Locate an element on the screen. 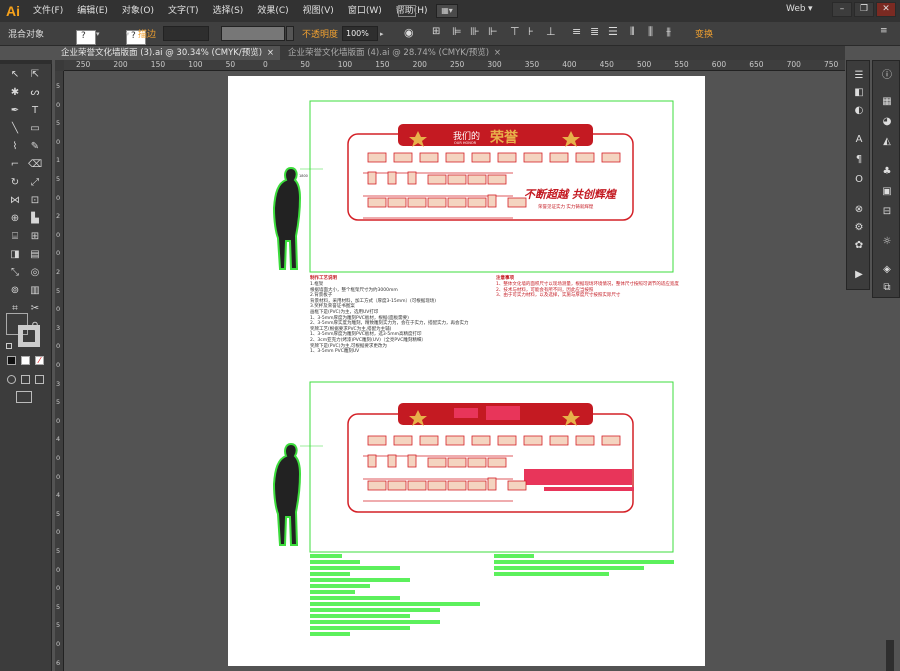 The width and height of the screenshot is (900, 671). color-mode-icon is located at coordinates (11, 360).